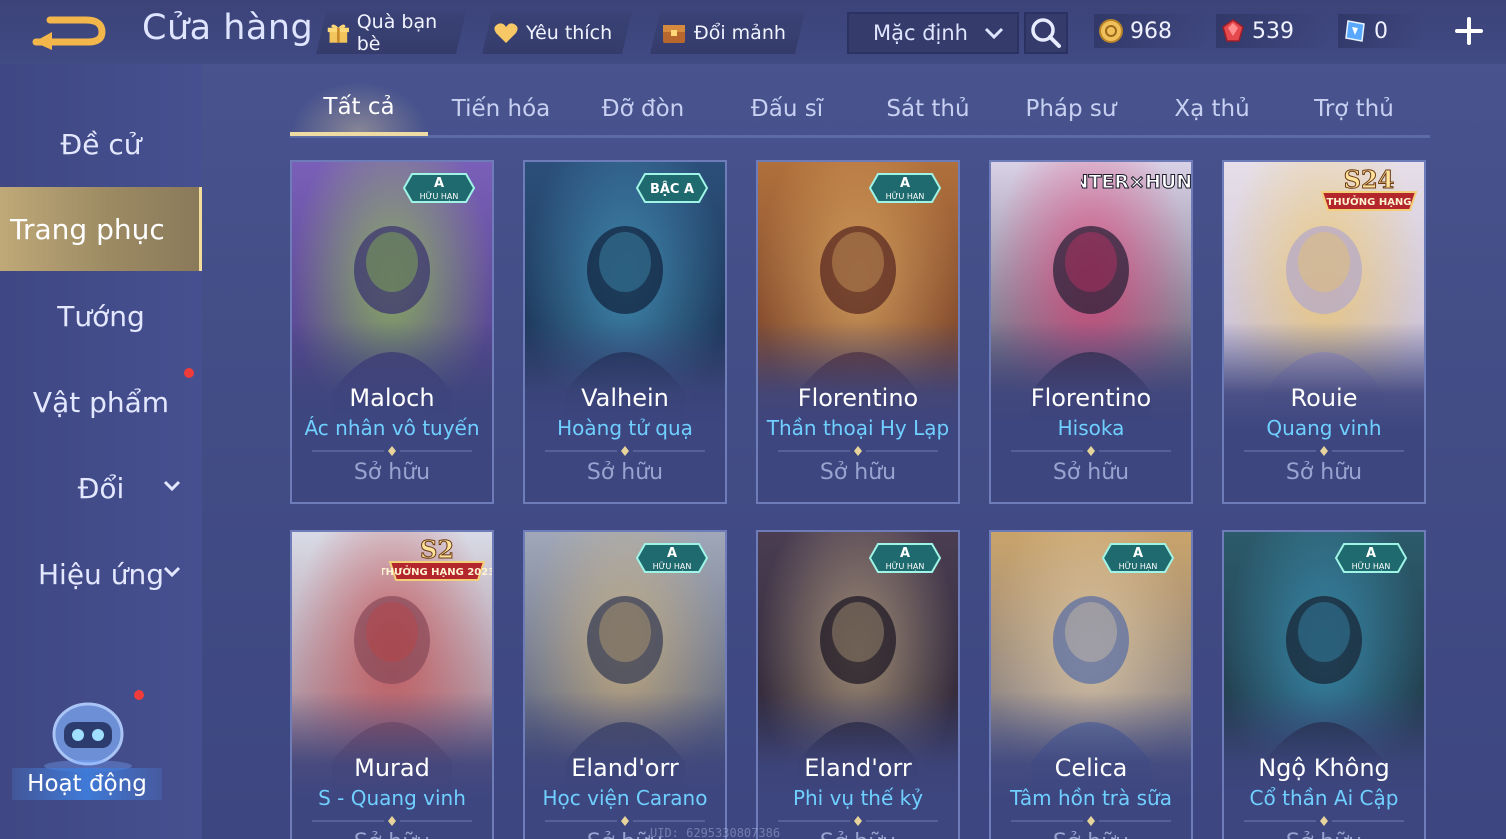 The image size is (1506, 839). Describe the element at coordinates (392, 398) in the screenshot. I see `hero-name: Maloch` at that location.